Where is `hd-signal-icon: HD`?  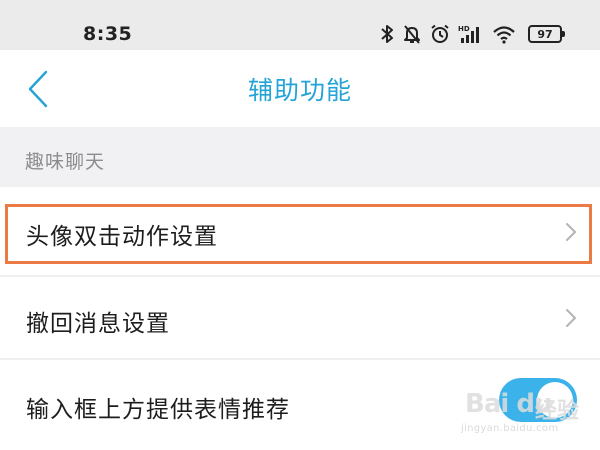
hd-signal-icon: HD is located at coordinates (468, 34).